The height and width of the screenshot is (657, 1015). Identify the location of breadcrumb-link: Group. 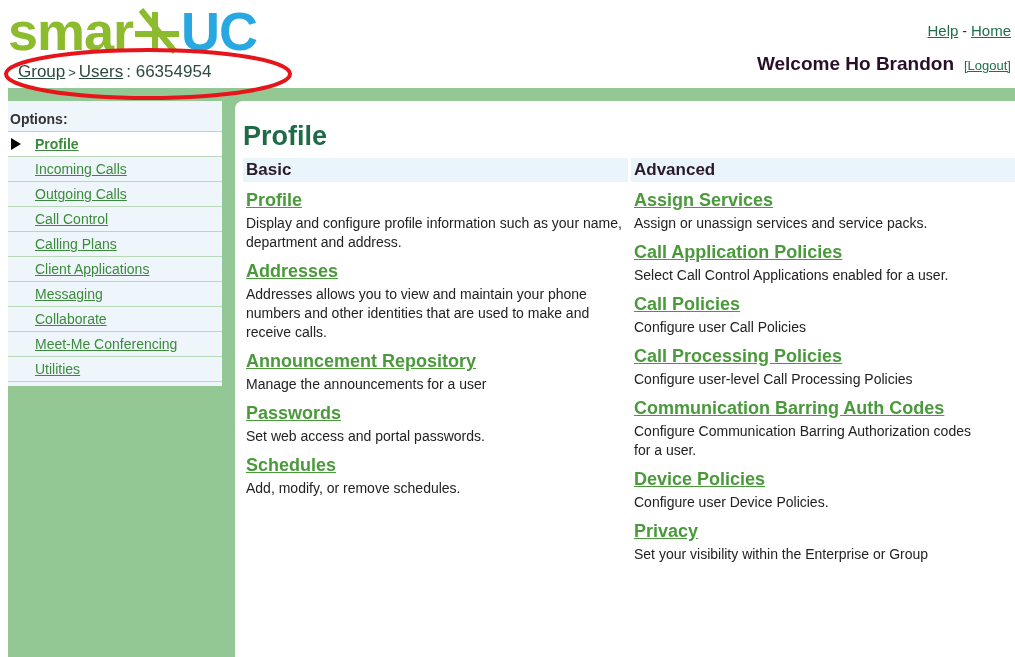
(42, 72).